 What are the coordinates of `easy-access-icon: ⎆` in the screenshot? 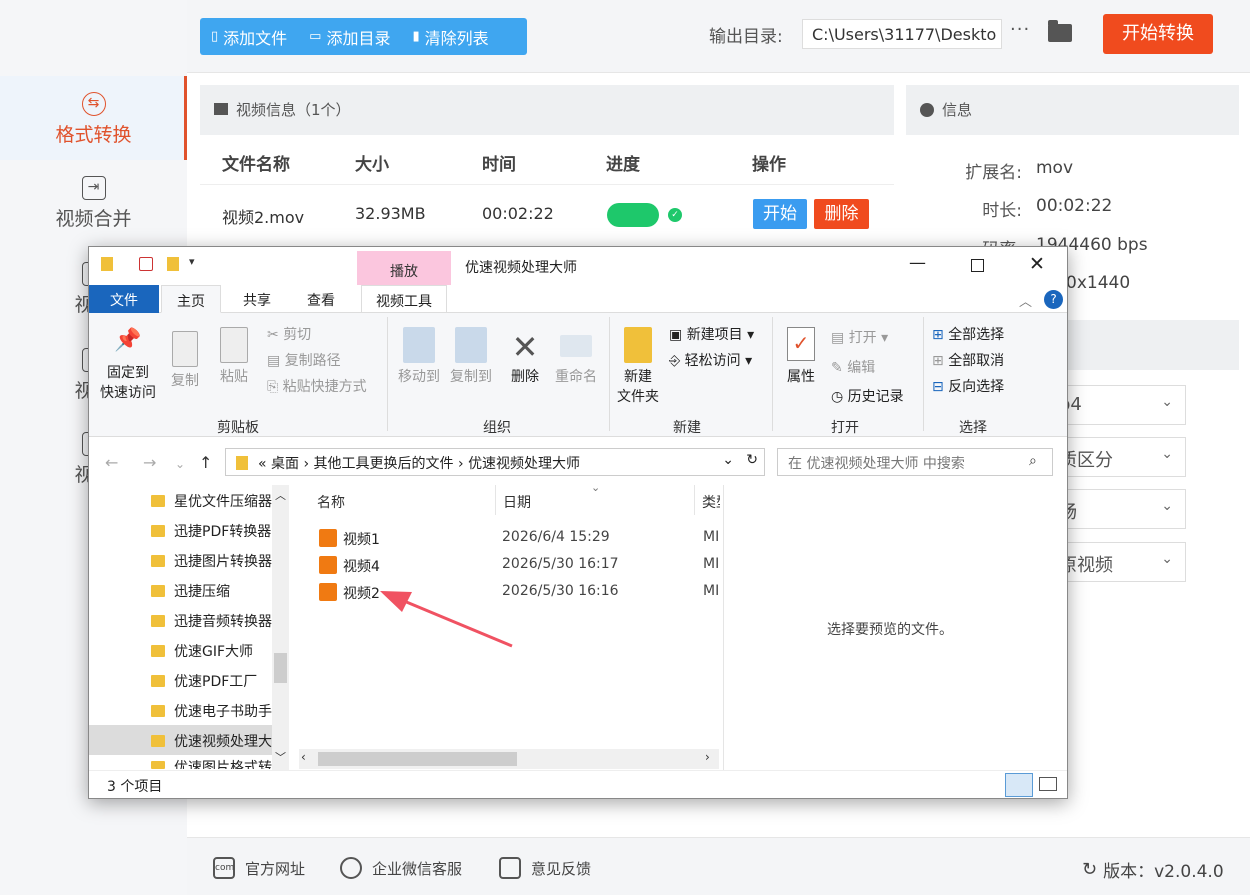 It's located at (677, 361).